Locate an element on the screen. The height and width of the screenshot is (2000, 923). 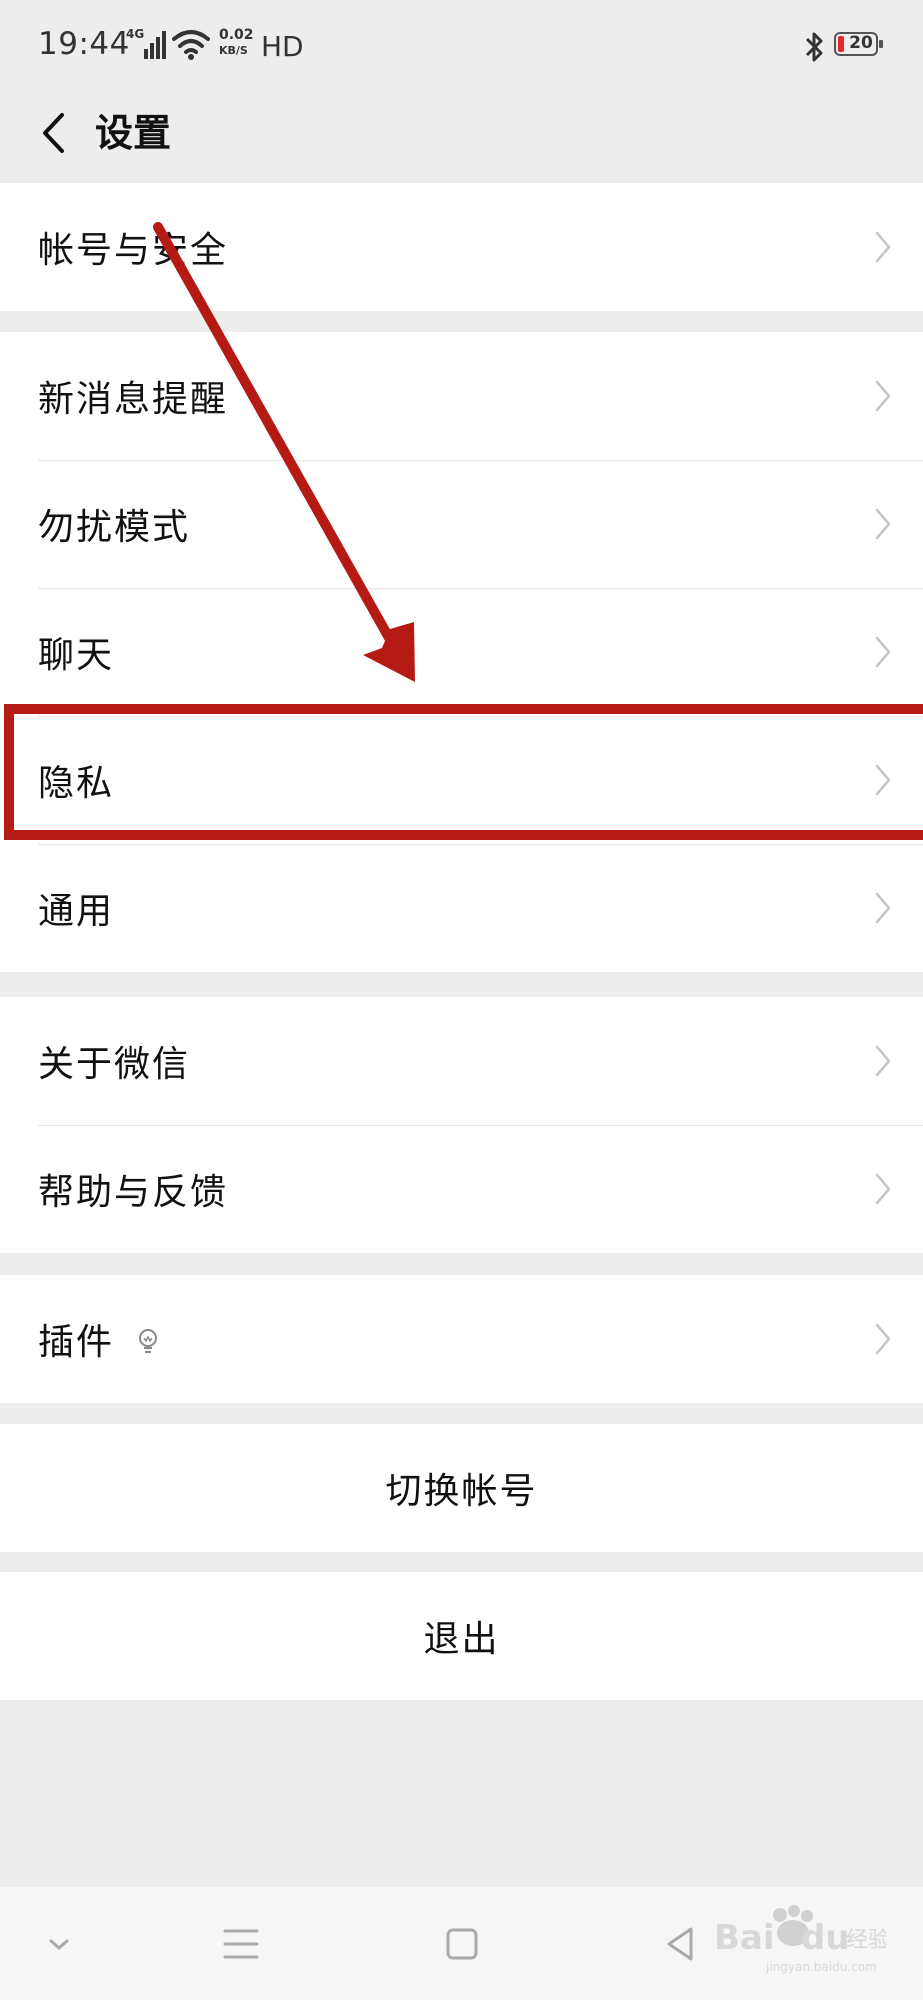
settings-row-new-message: 新消息提醒 is located at coordinates (461, 396).